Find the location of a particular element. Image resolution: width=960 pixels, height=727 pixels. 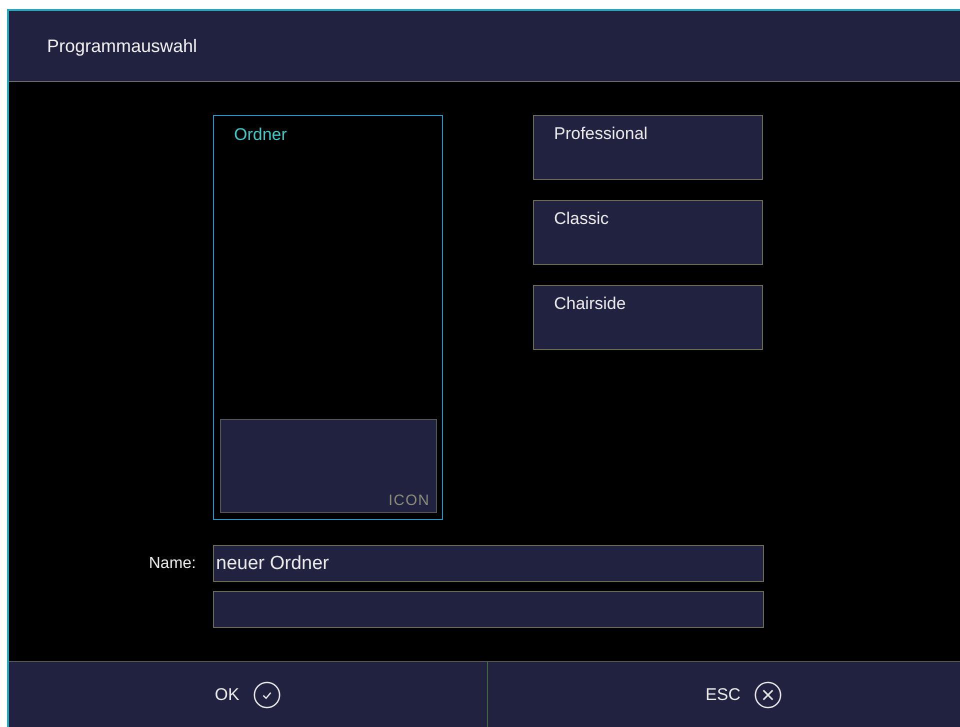

folder-tile: Ordner ICON is located at coordinates (328, 317).